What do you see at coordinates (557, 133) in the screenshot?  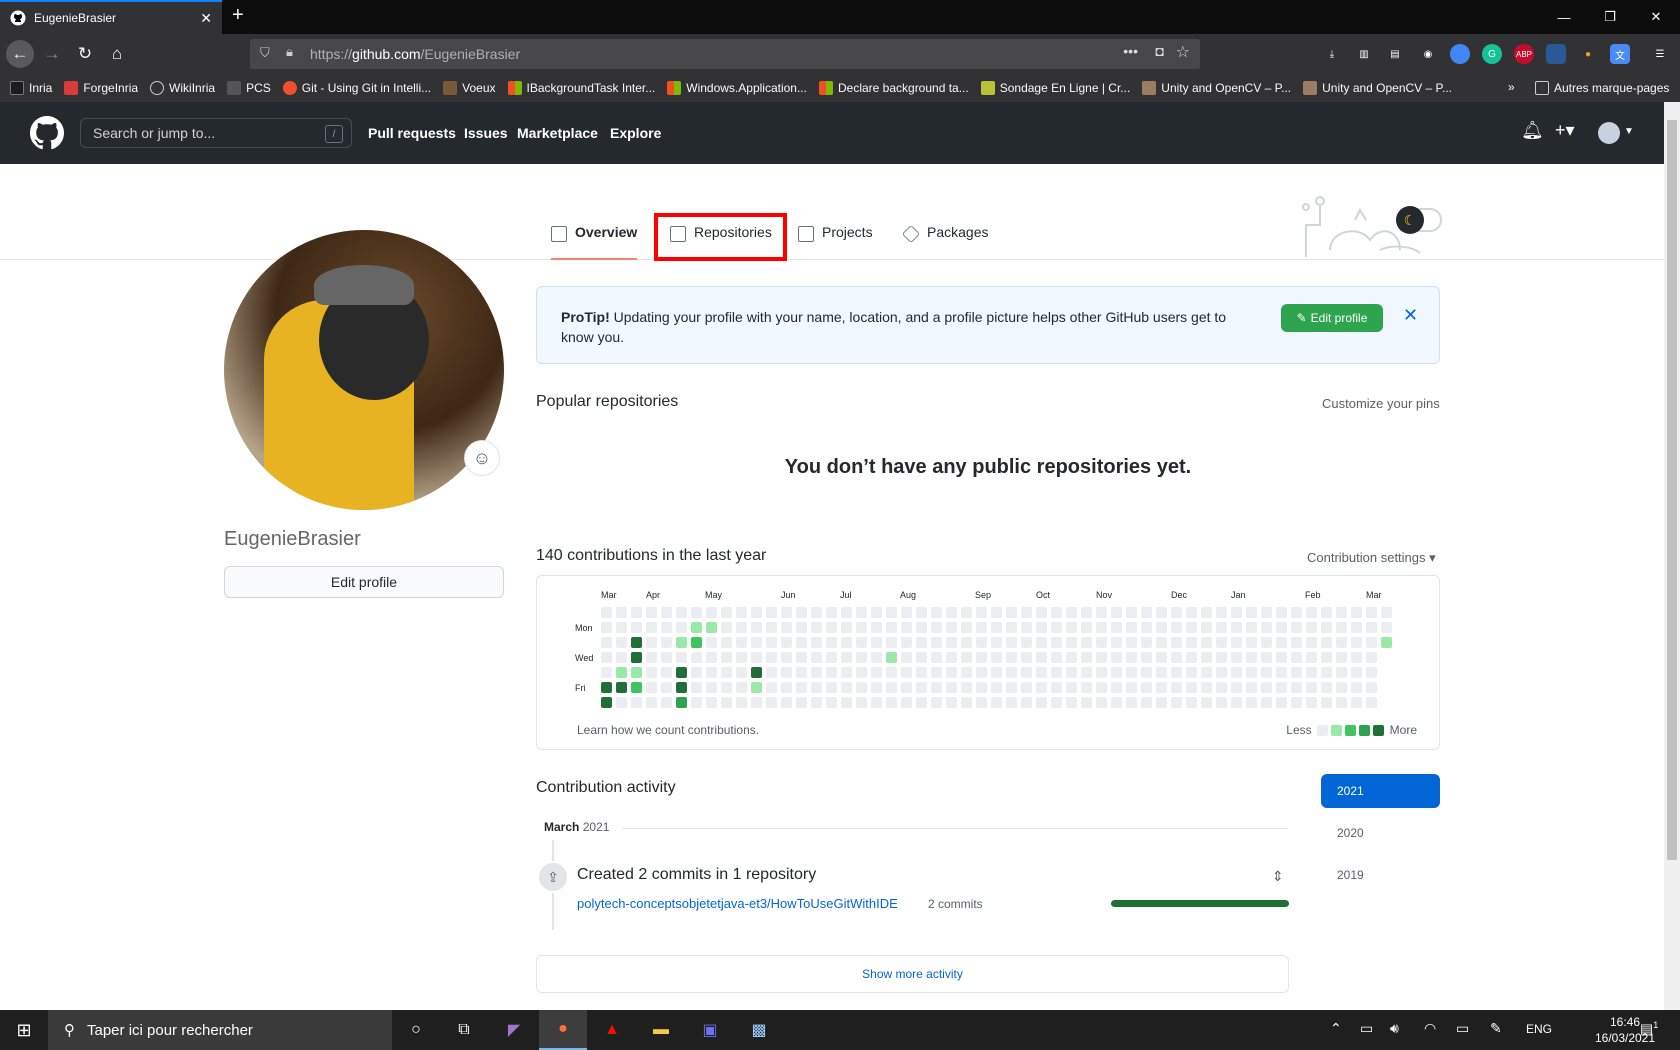 I see `nav-marketplace: Marketplace` at bounding box center [557, 133].